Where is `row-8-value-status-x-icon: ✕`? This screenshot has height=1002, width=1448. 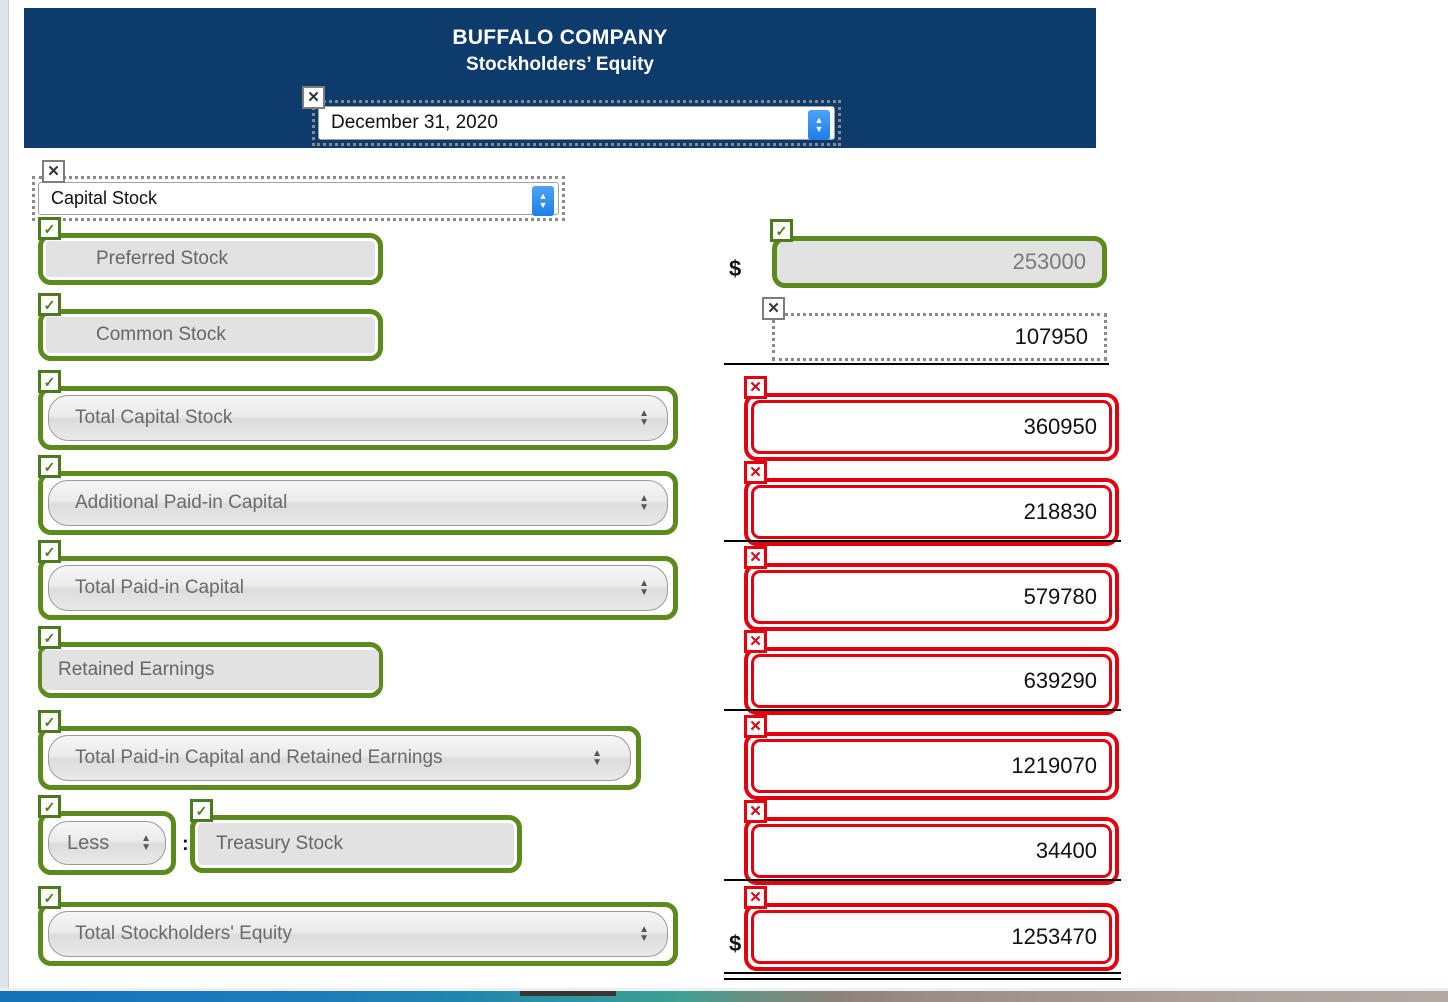
row-8-value-status-x-icon: ✕ is located at coordinates (755, 897).